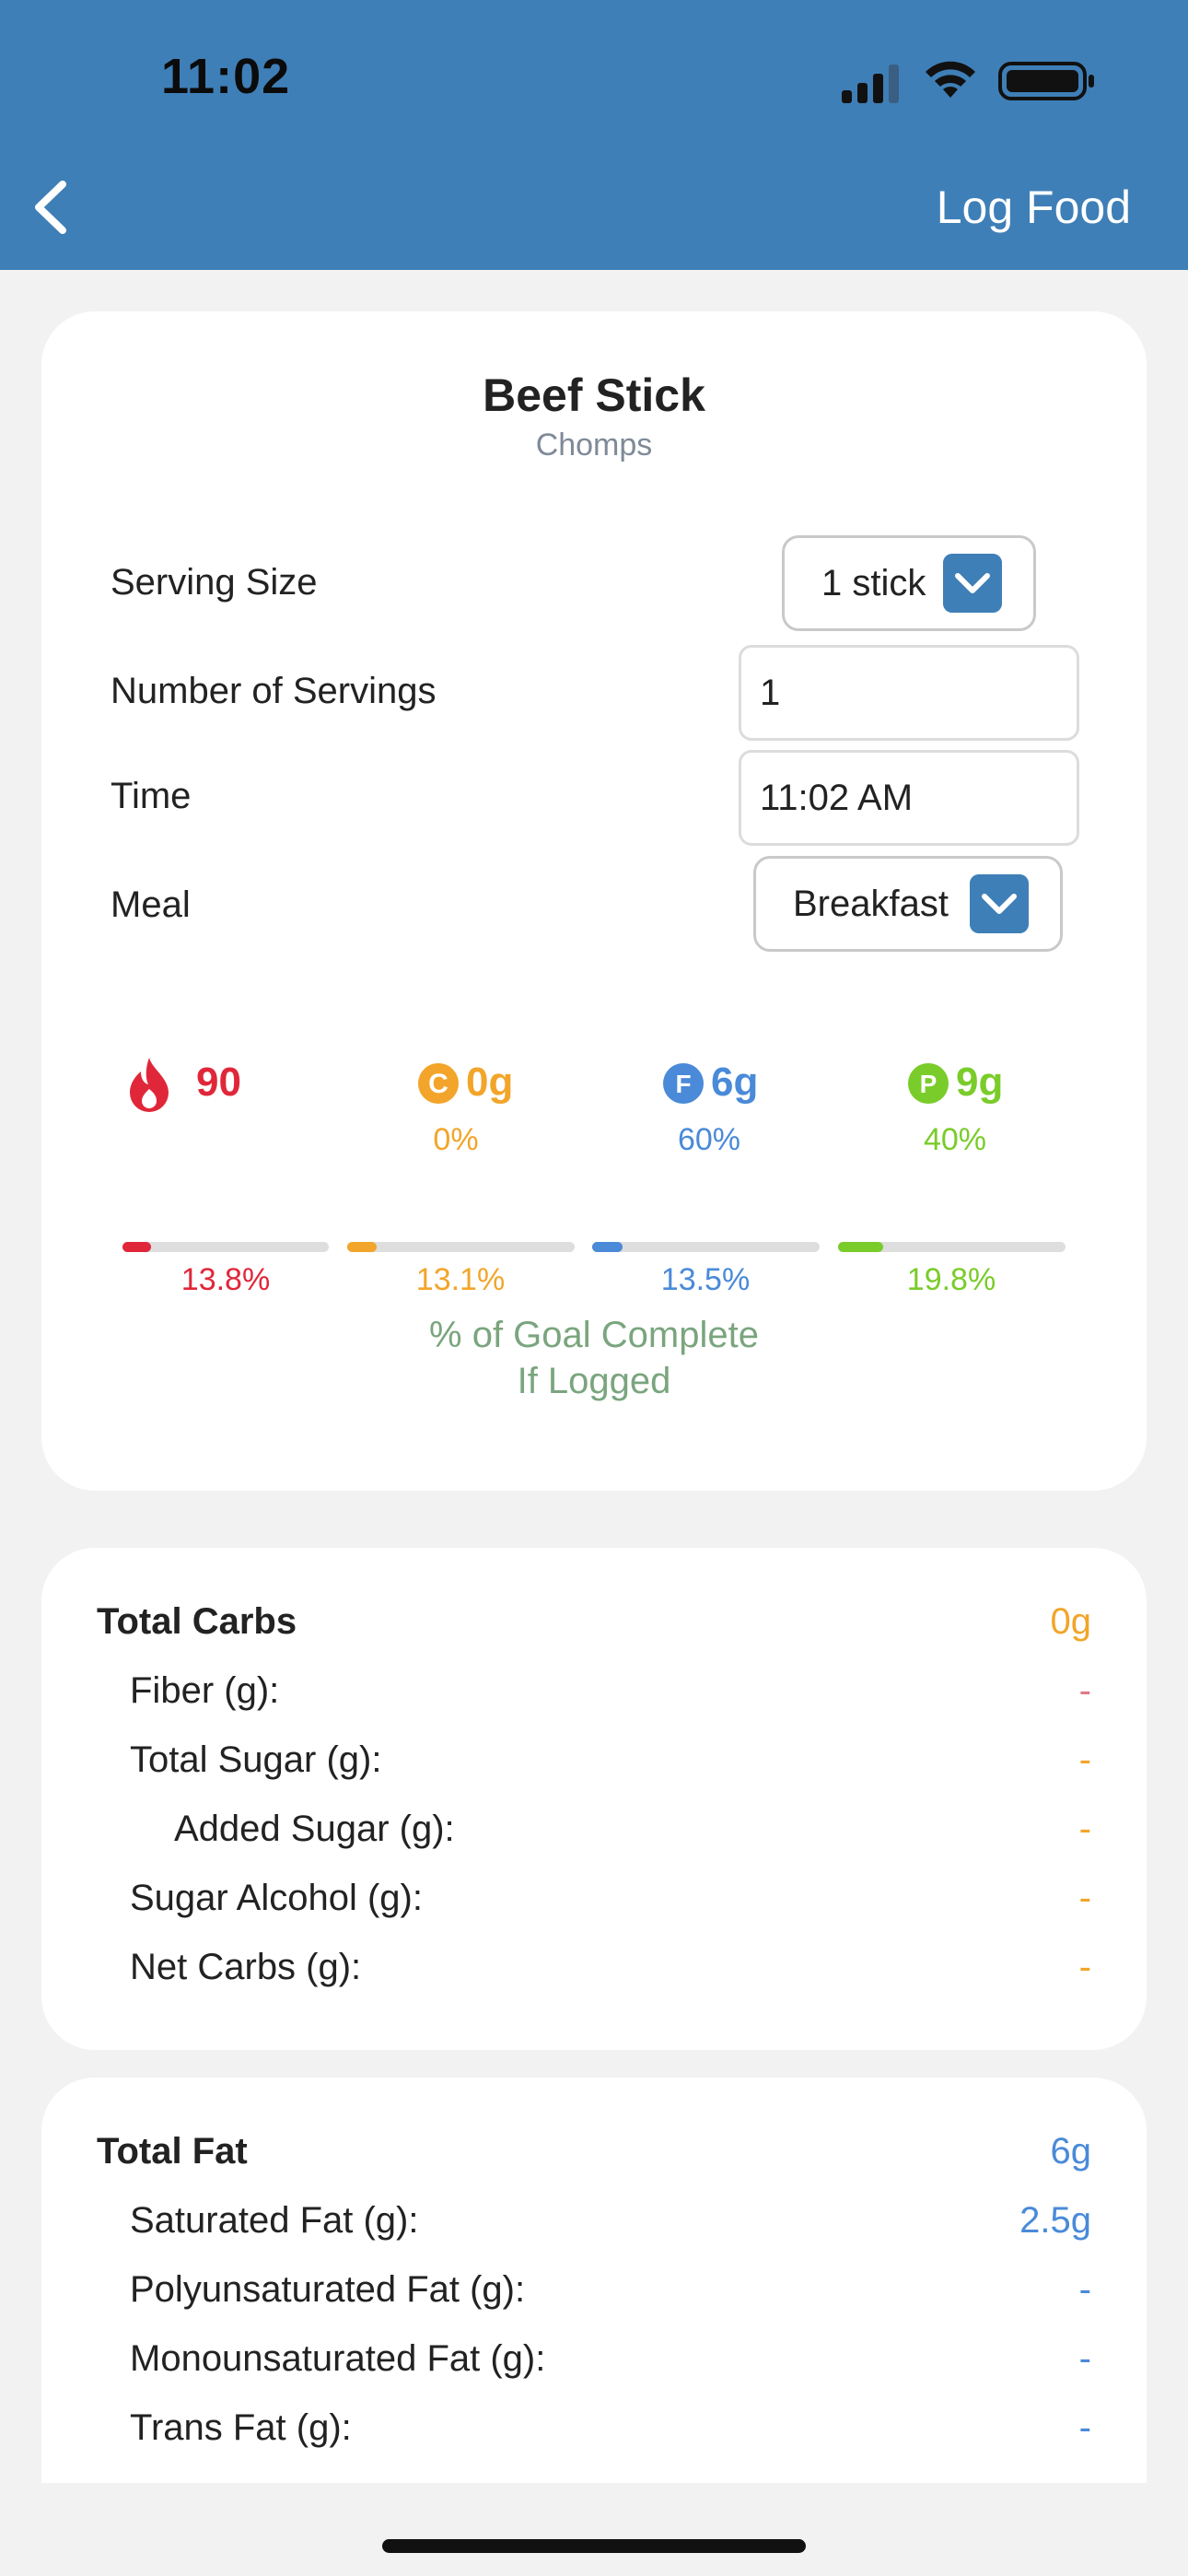 The width and height of the screenshot is (1188, 2576). I want to click on app-header: 11:02 Log Food, so click(594, 135).